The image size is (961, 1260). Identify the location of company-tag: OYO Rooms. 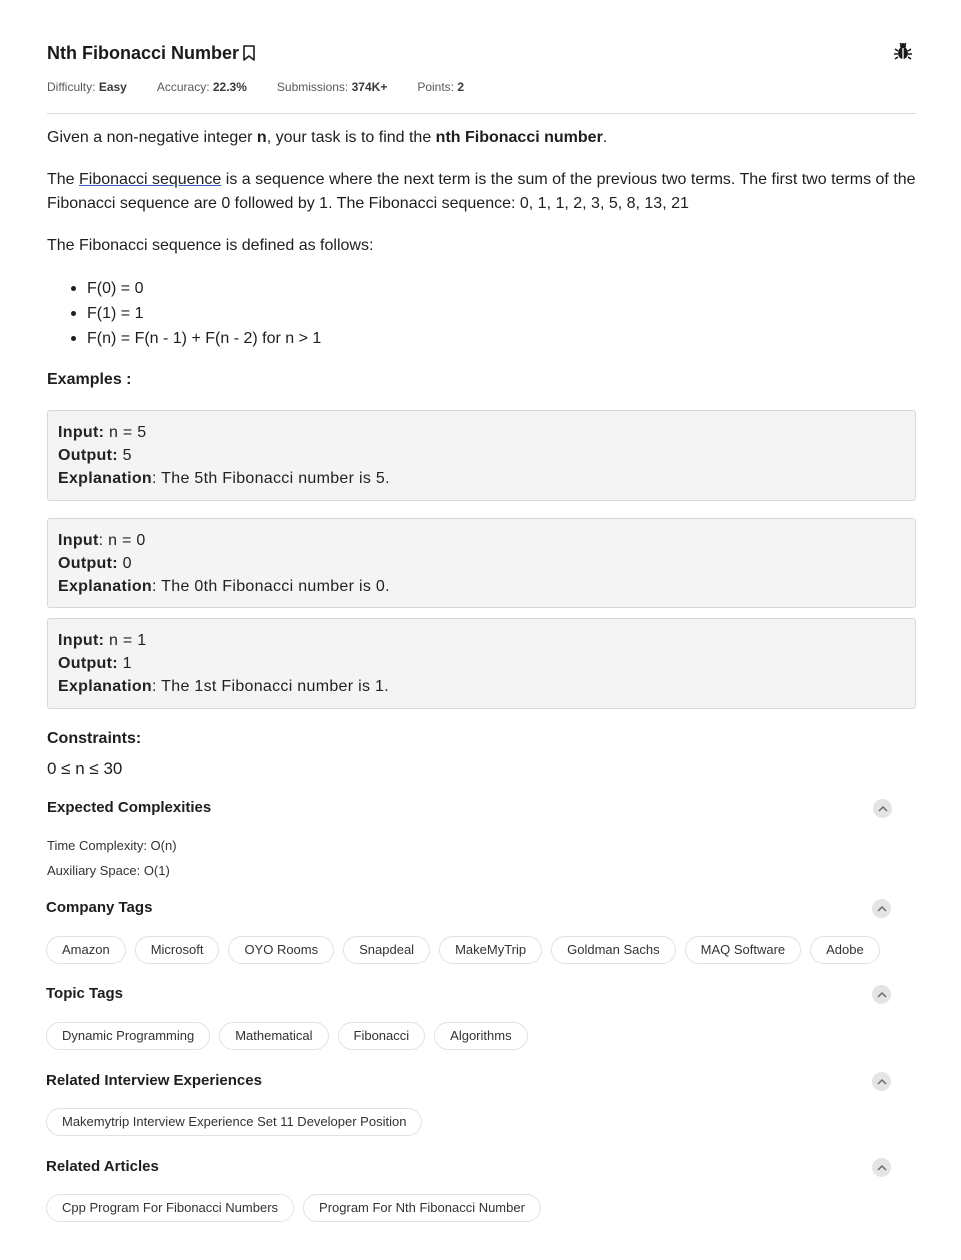
(281, 950).